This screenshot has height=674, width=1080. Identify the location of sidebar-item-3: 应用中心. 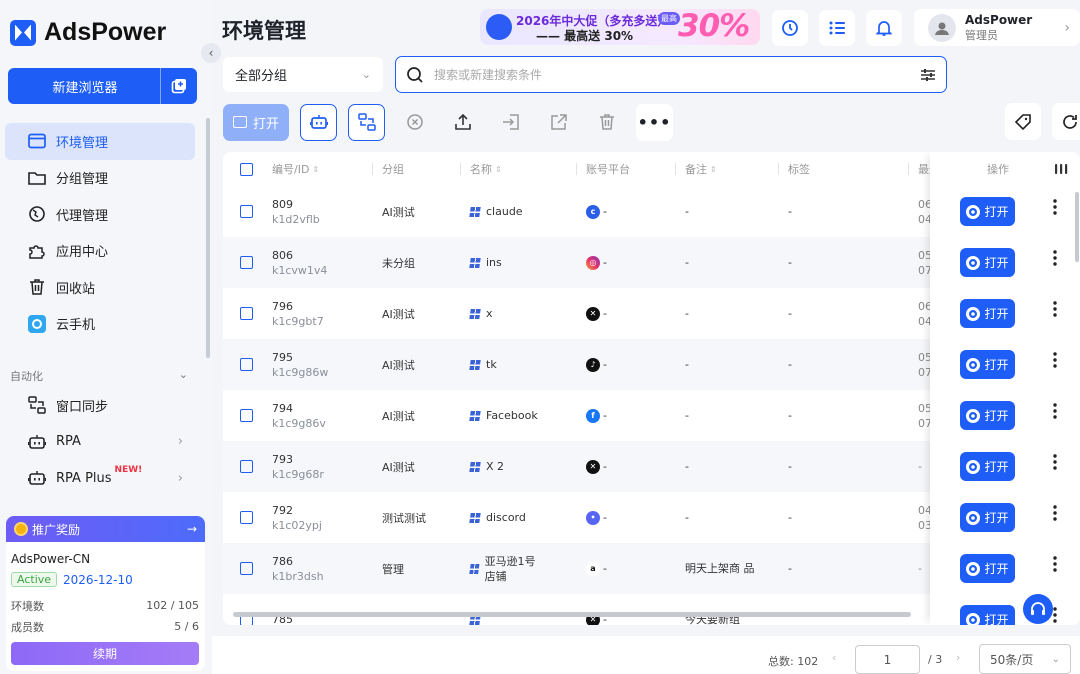
(100, 251).